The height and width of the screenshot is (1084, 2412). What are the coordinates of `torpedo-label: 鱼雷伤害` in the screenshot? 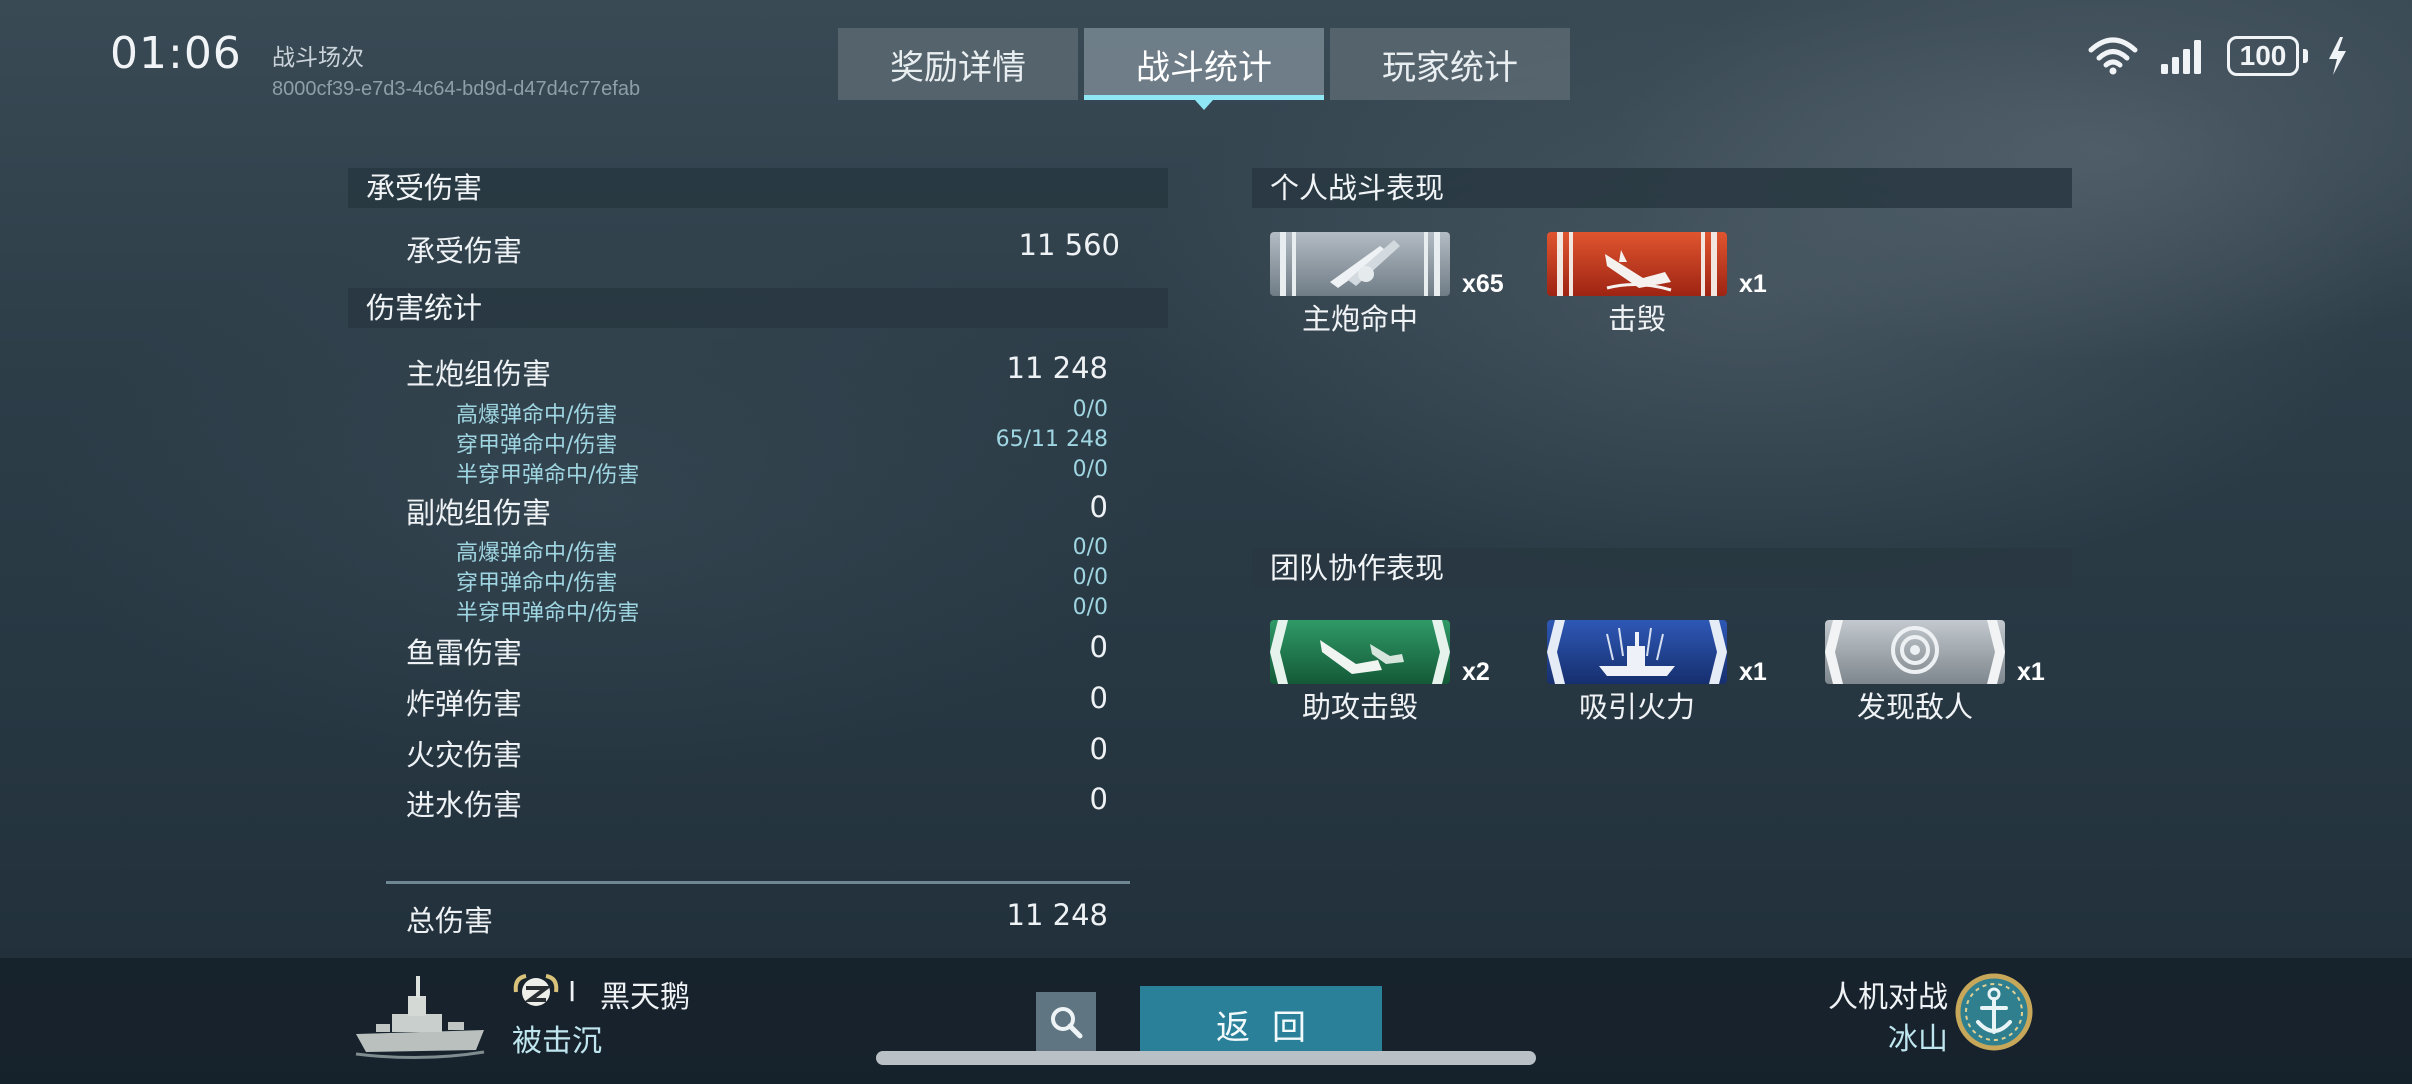 It's located at (464, 653).